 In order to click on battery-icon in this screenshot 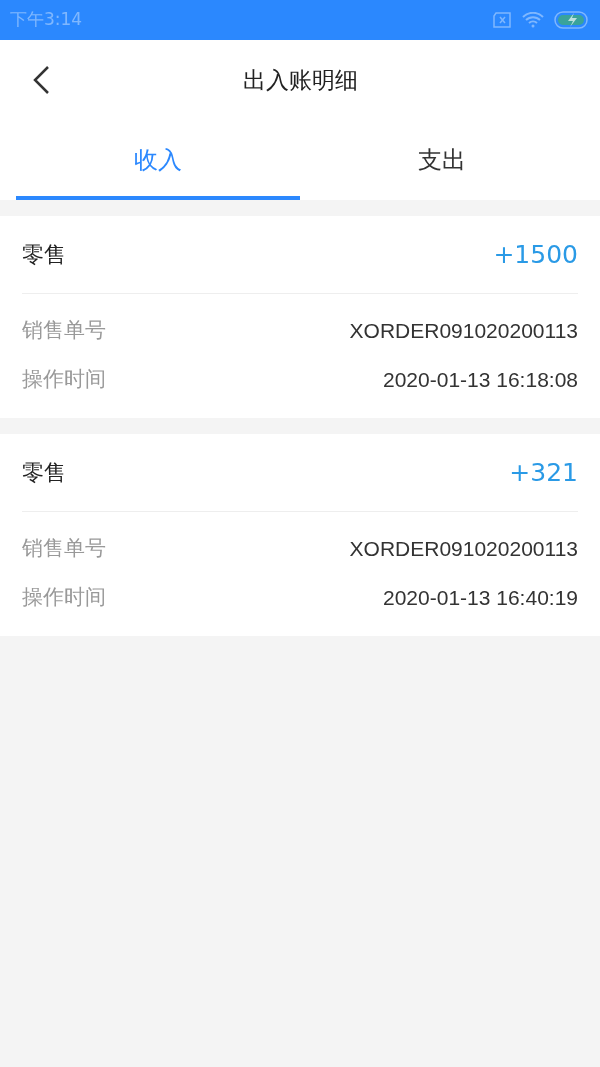, I will do `click(572, 20)`.